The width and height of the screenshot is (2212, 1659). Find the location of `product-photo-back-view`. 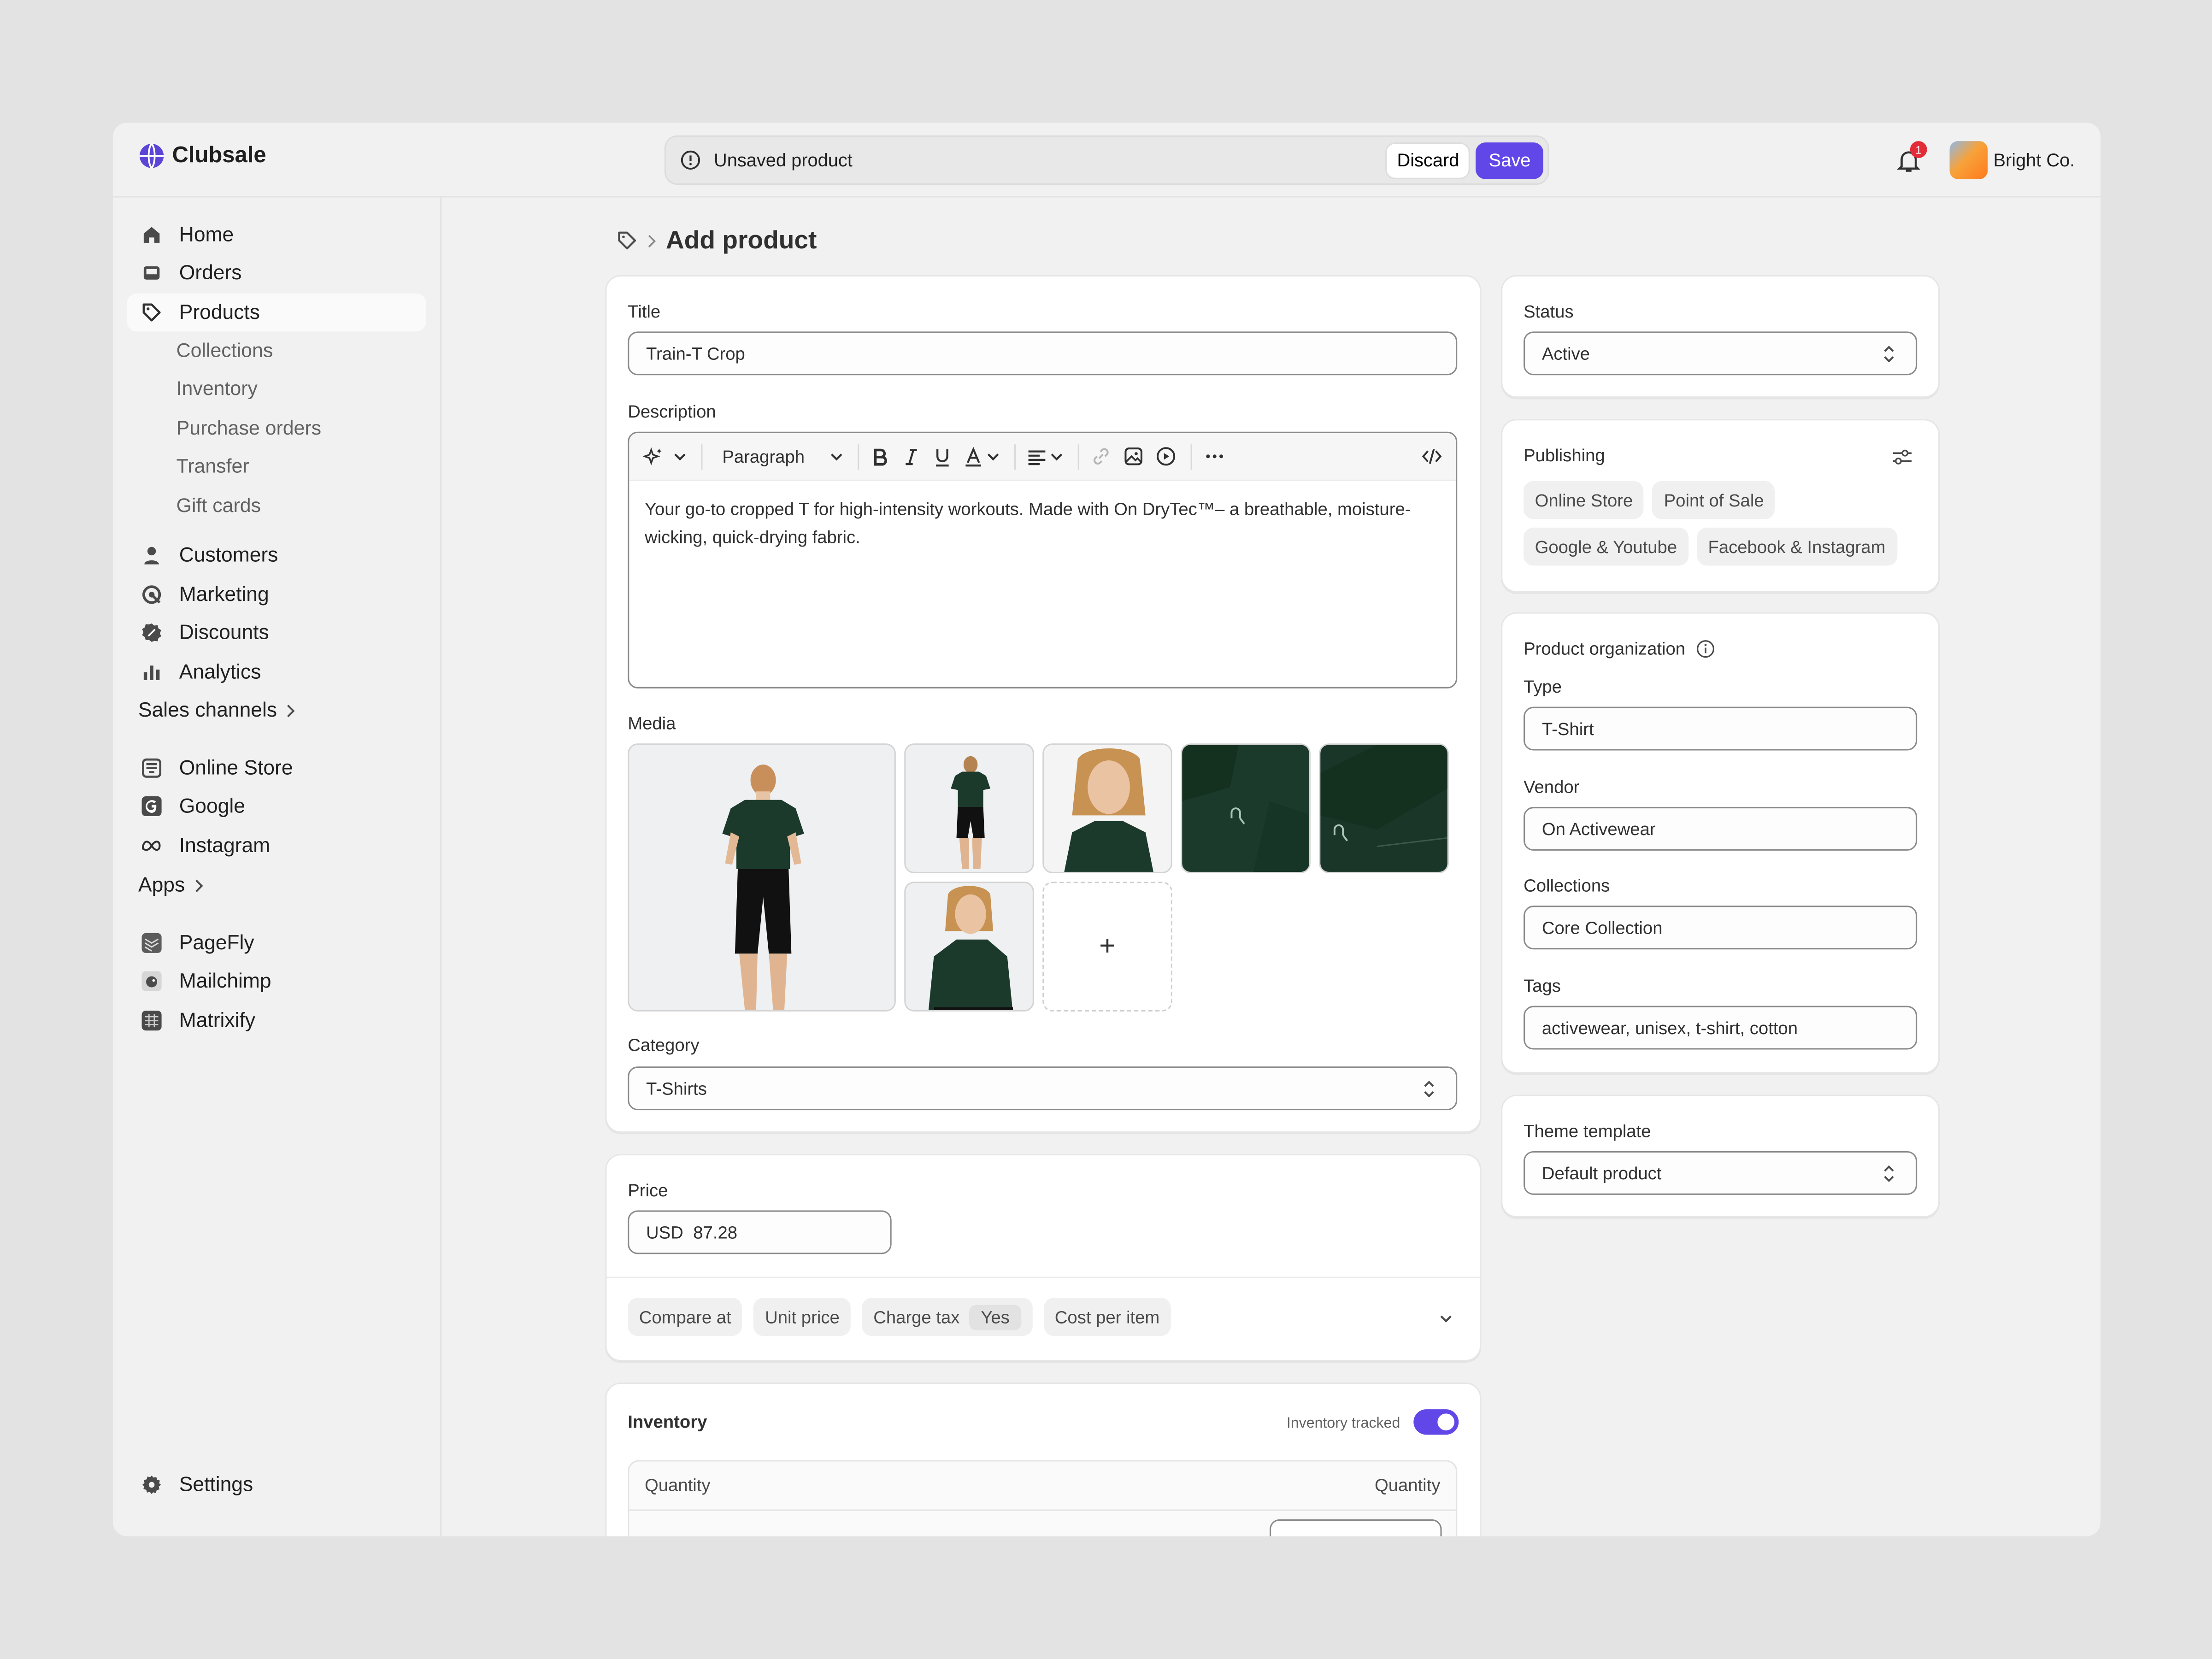

product-photo-back-view is located at coordinates (970, 812).